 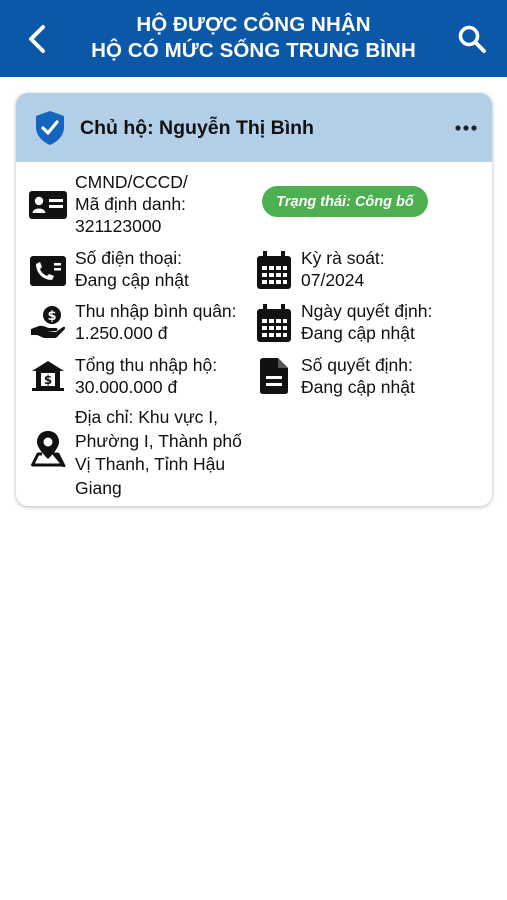 I want to click on card-header: Chủ hộ: Nguyễn Thị Bình, so click(x=254, y=127).